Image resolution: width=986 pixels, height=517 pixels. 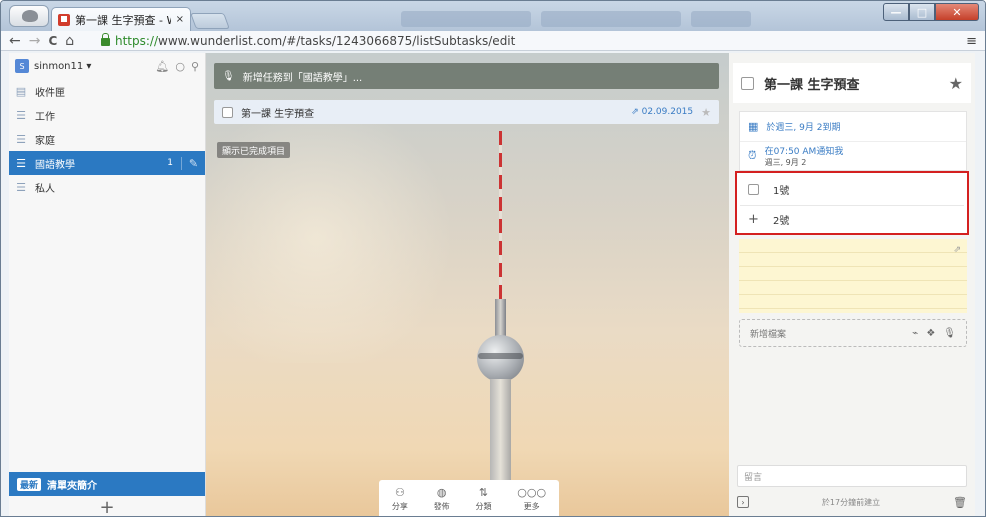 I want to click on sidebar-item-label: 收件匣, so click(x=50, y=93).